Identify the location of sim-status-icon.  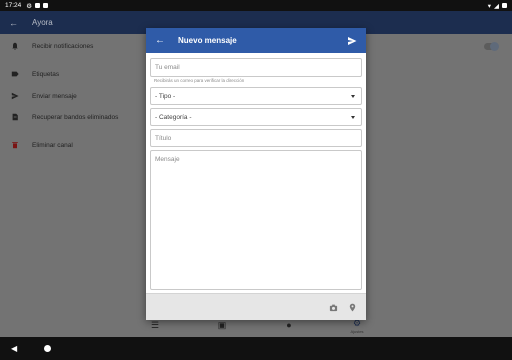
(46, 5).